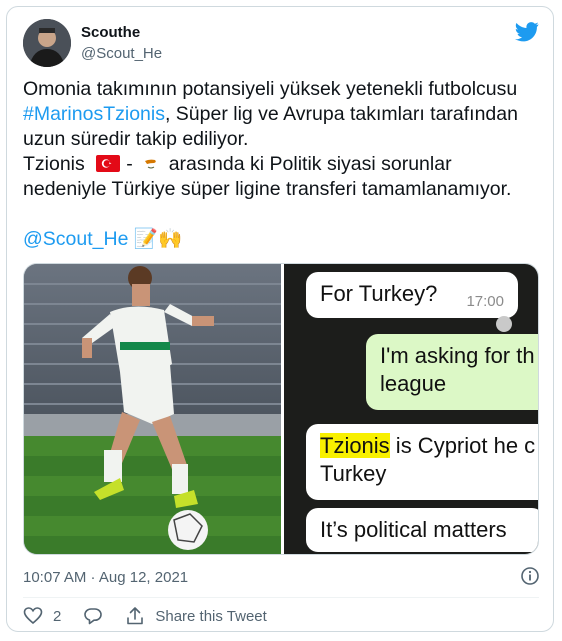 This screenshot has height=641, width=562. What do you see at coordinates (355, 445) in the screenshot?
I see `chat-highlight: Tzionis` at bounding box center [355, 445].